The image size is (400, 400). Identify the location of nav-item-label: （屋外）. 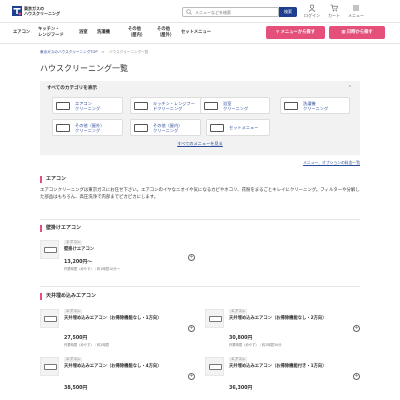
(166, 35).